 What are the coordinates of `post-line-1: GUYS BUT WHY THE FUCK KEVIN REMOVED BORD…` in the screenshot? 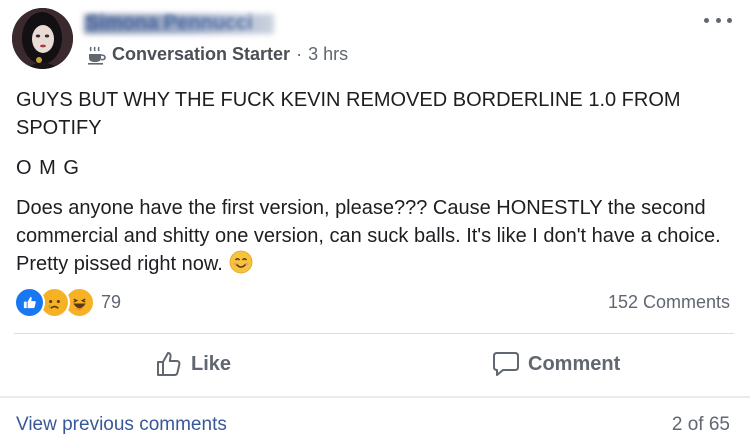 It's located at (348, 114).